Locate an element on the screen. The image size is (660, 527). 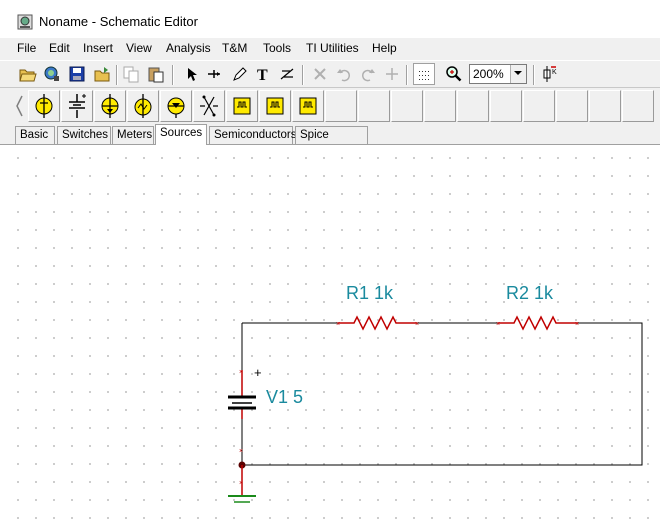
undo-icon is located at coordinates (344, 75).